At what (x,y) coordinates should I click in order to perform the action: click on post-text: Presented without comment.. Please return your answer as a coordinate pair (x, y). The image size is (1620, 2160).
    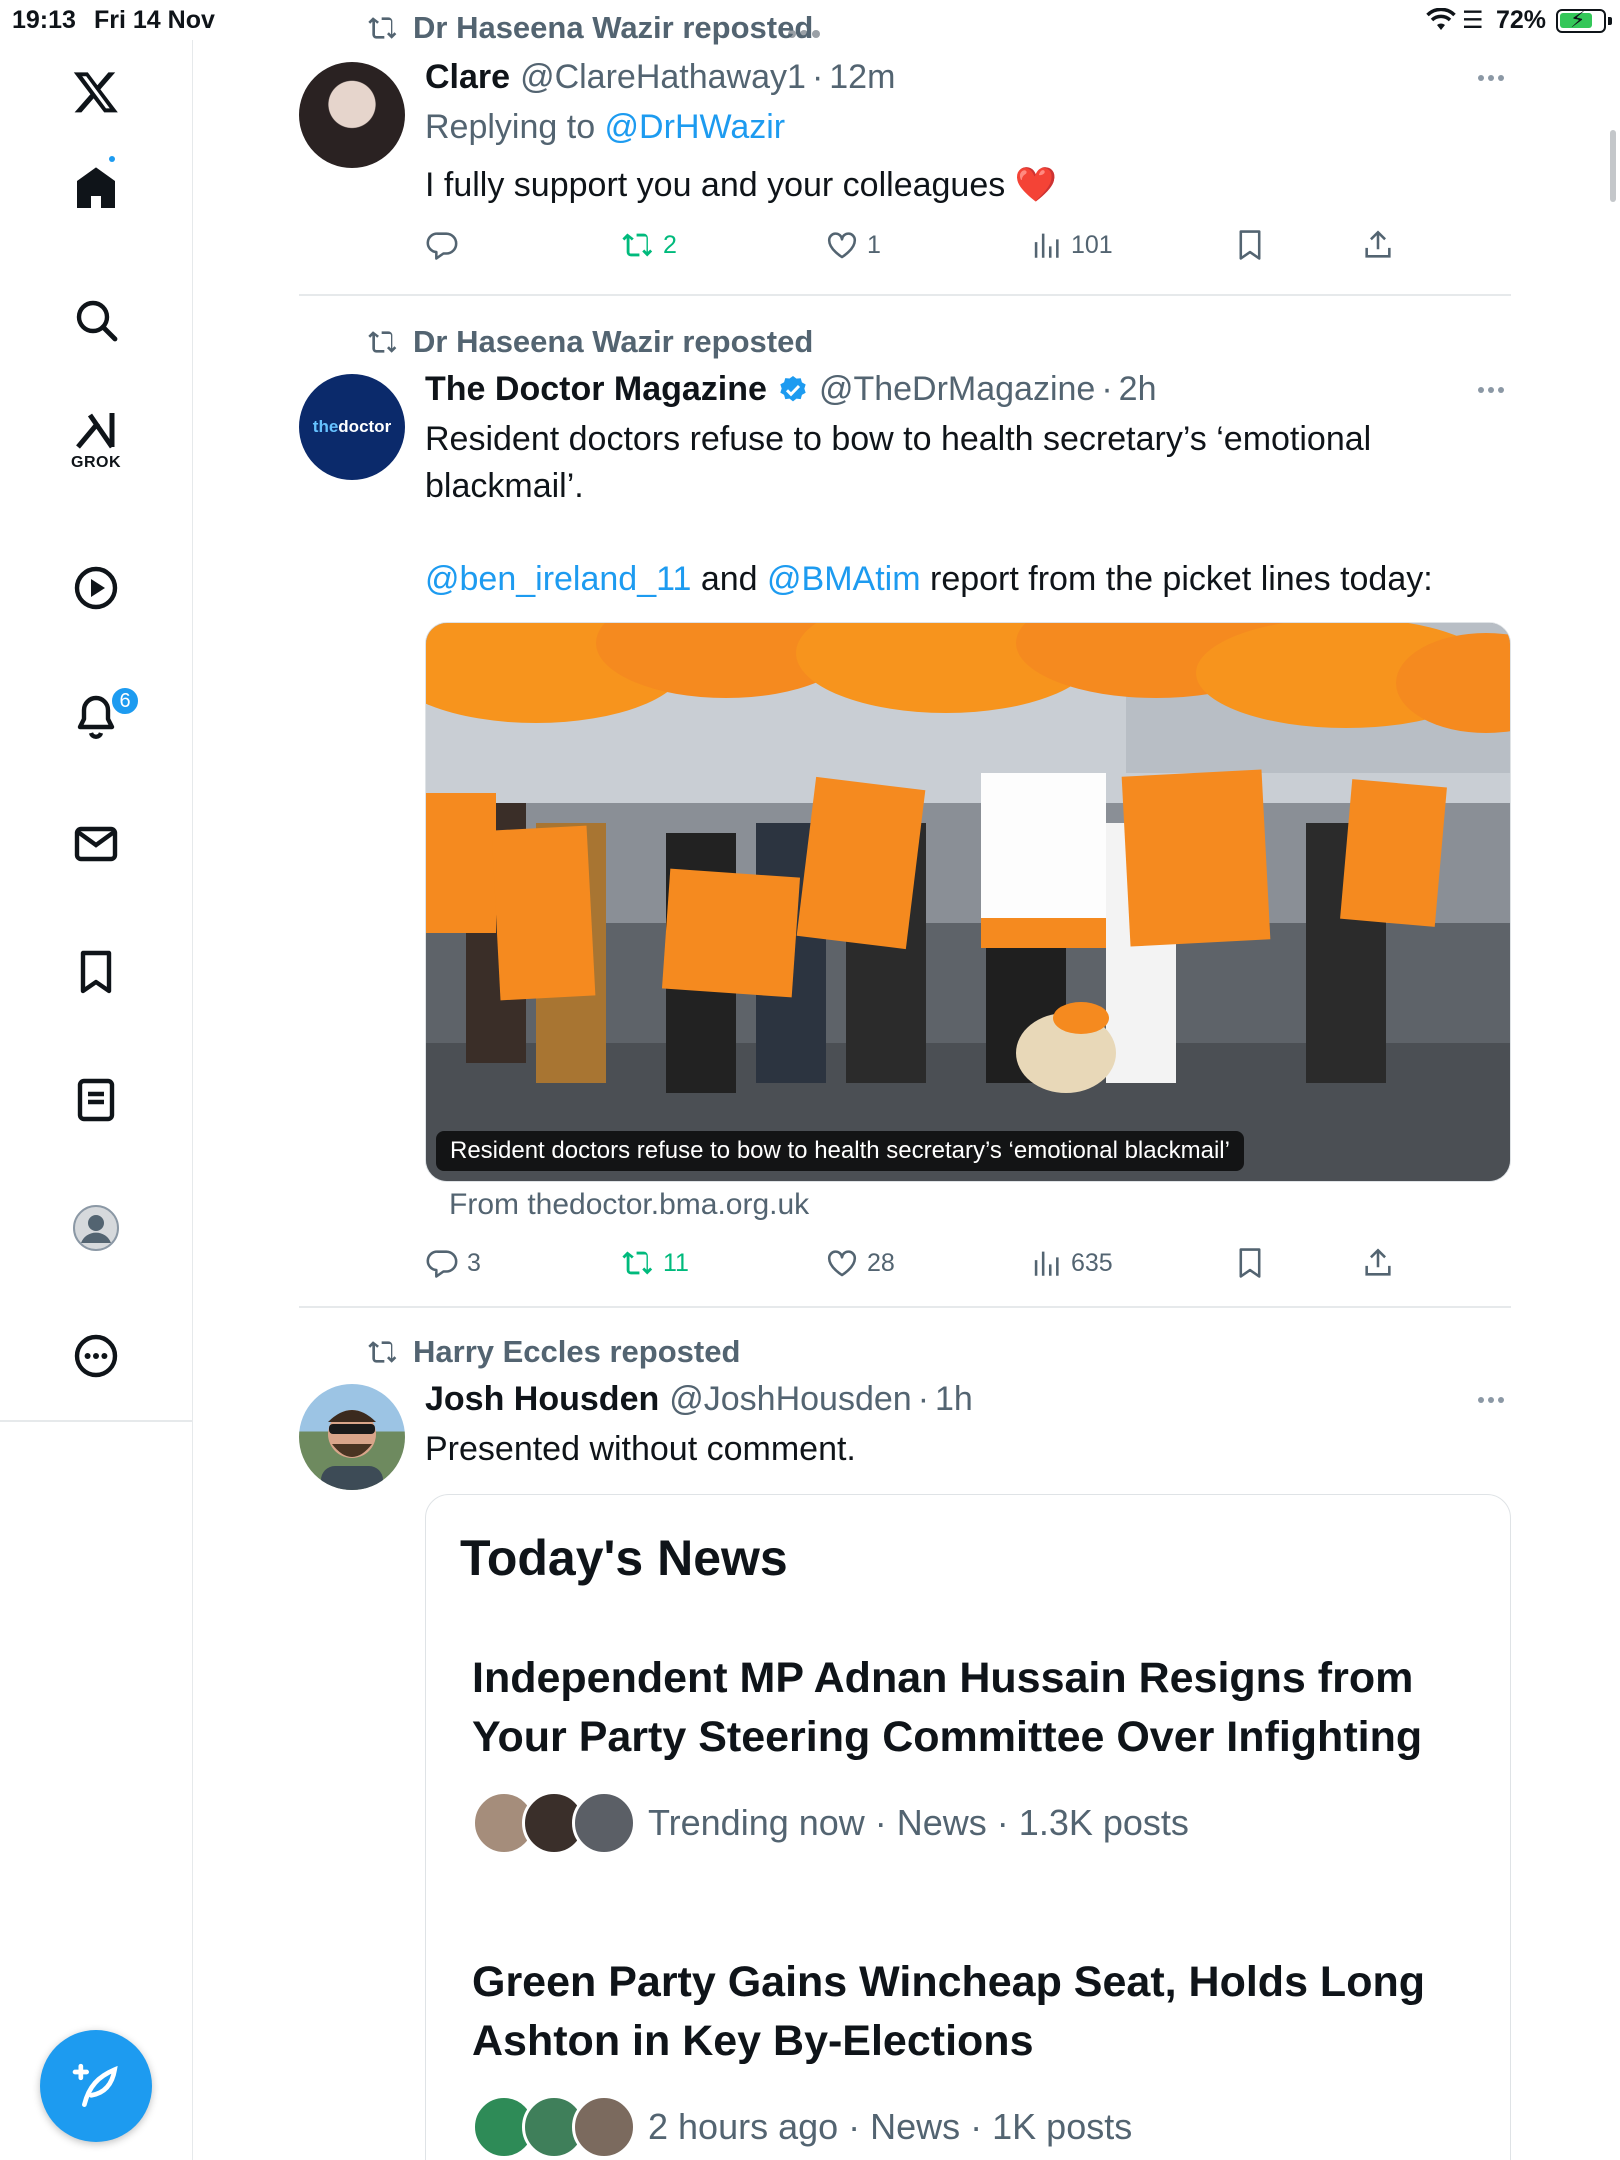
    Looking at the image, I should click on (640, 1449).